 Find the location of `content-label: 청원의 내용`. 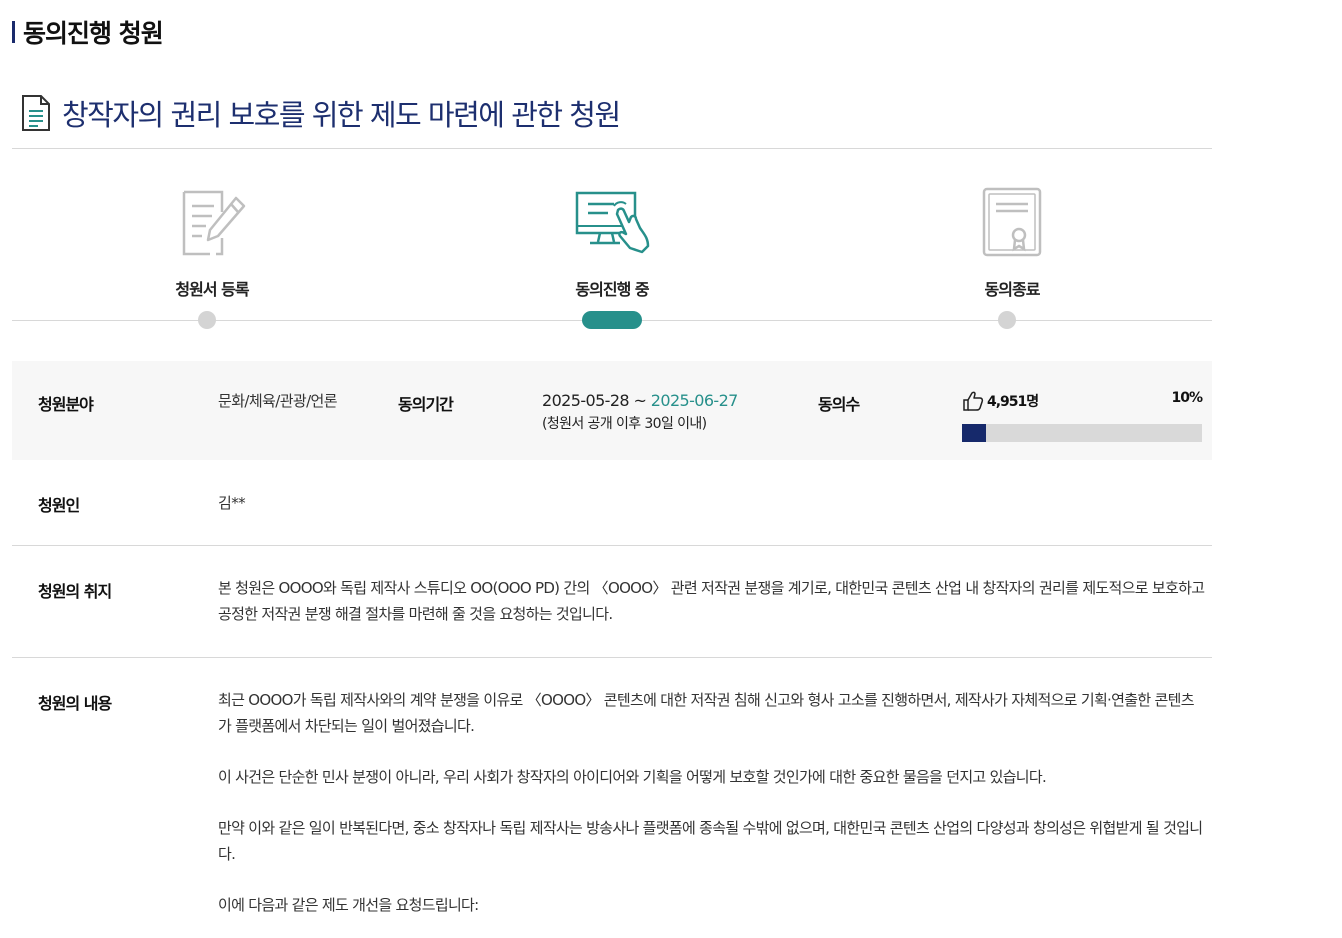

content-label: 청원의 내용 is located at coordinates (75, 703).